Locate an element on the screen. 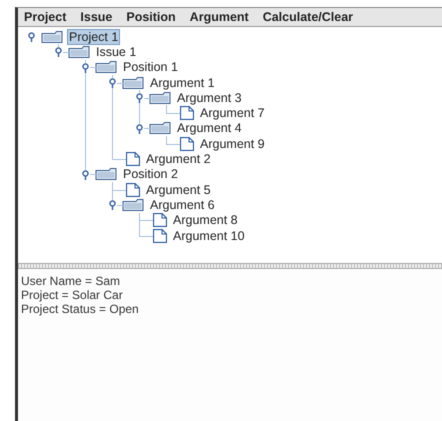 Image resolution: width=442 pixels, height=421 pixels. menu-item: Calculate/Clear is located at coordinates (308, 17).